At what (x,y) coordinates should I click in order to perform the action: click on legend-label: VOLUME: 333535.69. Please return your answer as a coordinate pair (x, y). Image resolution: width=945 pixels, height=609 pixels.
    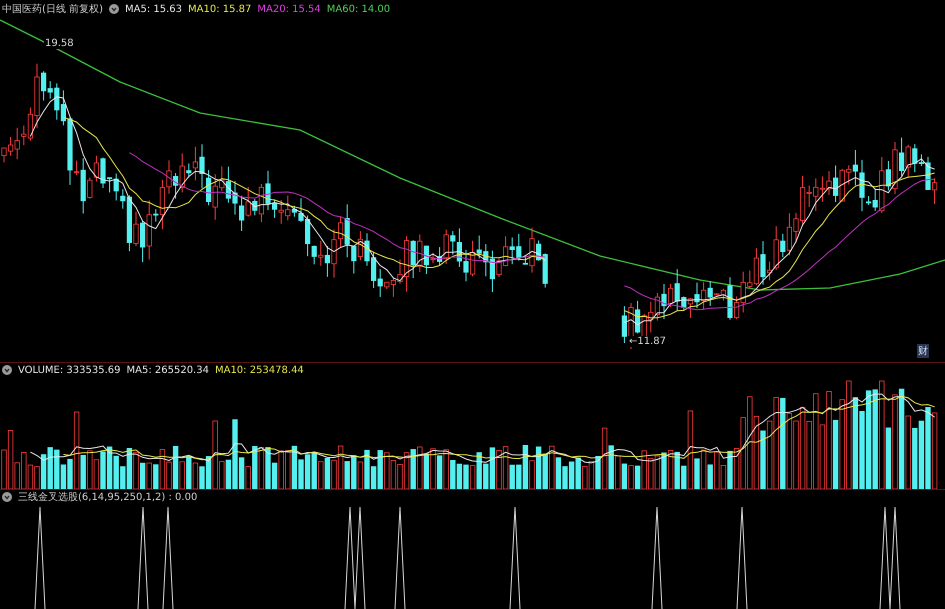
    Looking at the image, I should click on (69, 370).